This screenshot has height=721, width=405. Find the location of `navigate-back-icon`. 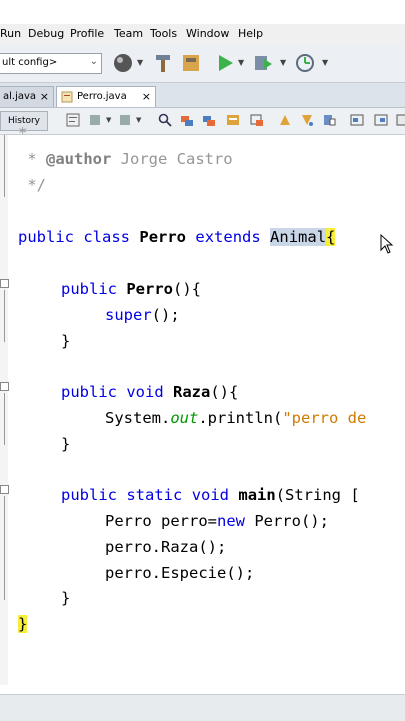

navigate-back-icon is located at coordinates (95, 120).